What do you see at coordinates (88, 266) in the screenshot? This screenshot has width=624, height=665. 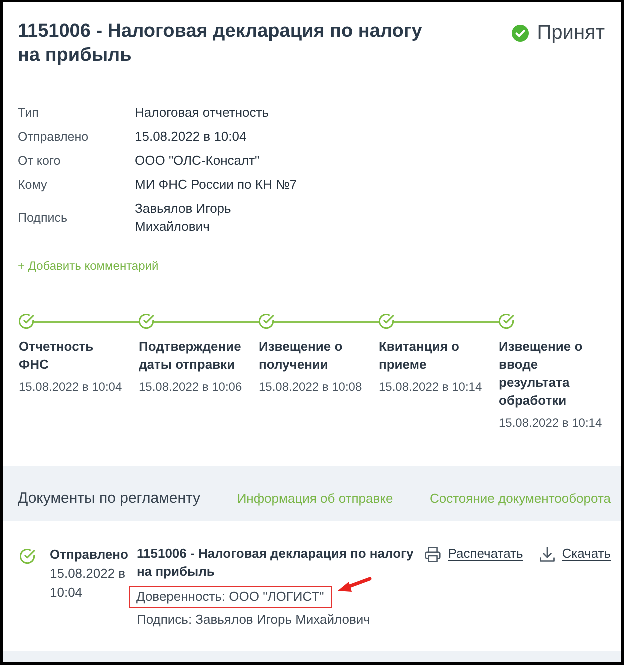 I see `add-comment-link: + Добавить комментарий` at bounding box center [88, 266].